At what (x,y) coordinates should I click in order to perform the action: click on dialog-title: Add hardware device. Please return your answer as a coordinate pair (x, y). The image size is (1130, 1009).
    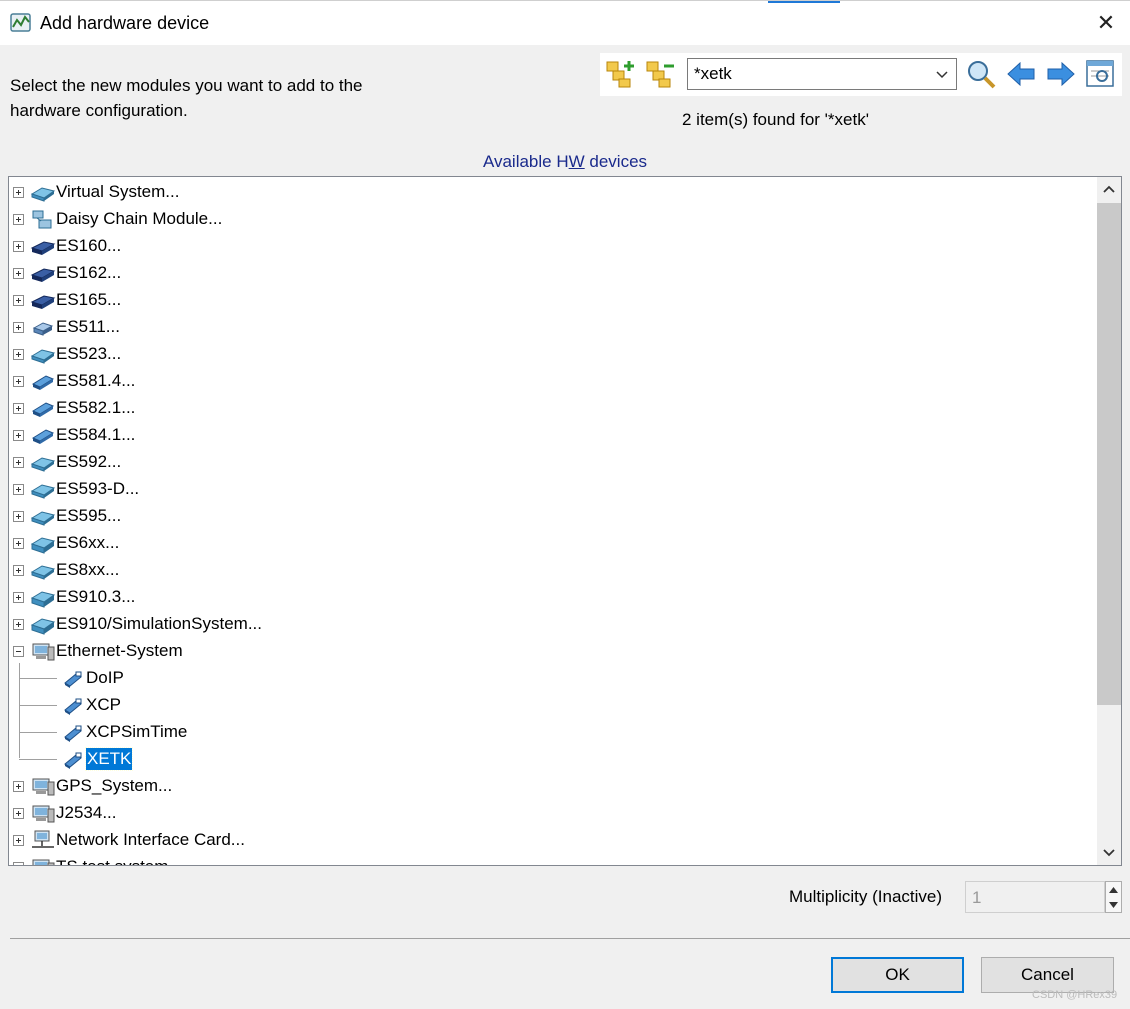
    Looking at the image, I should click on (125, 23).